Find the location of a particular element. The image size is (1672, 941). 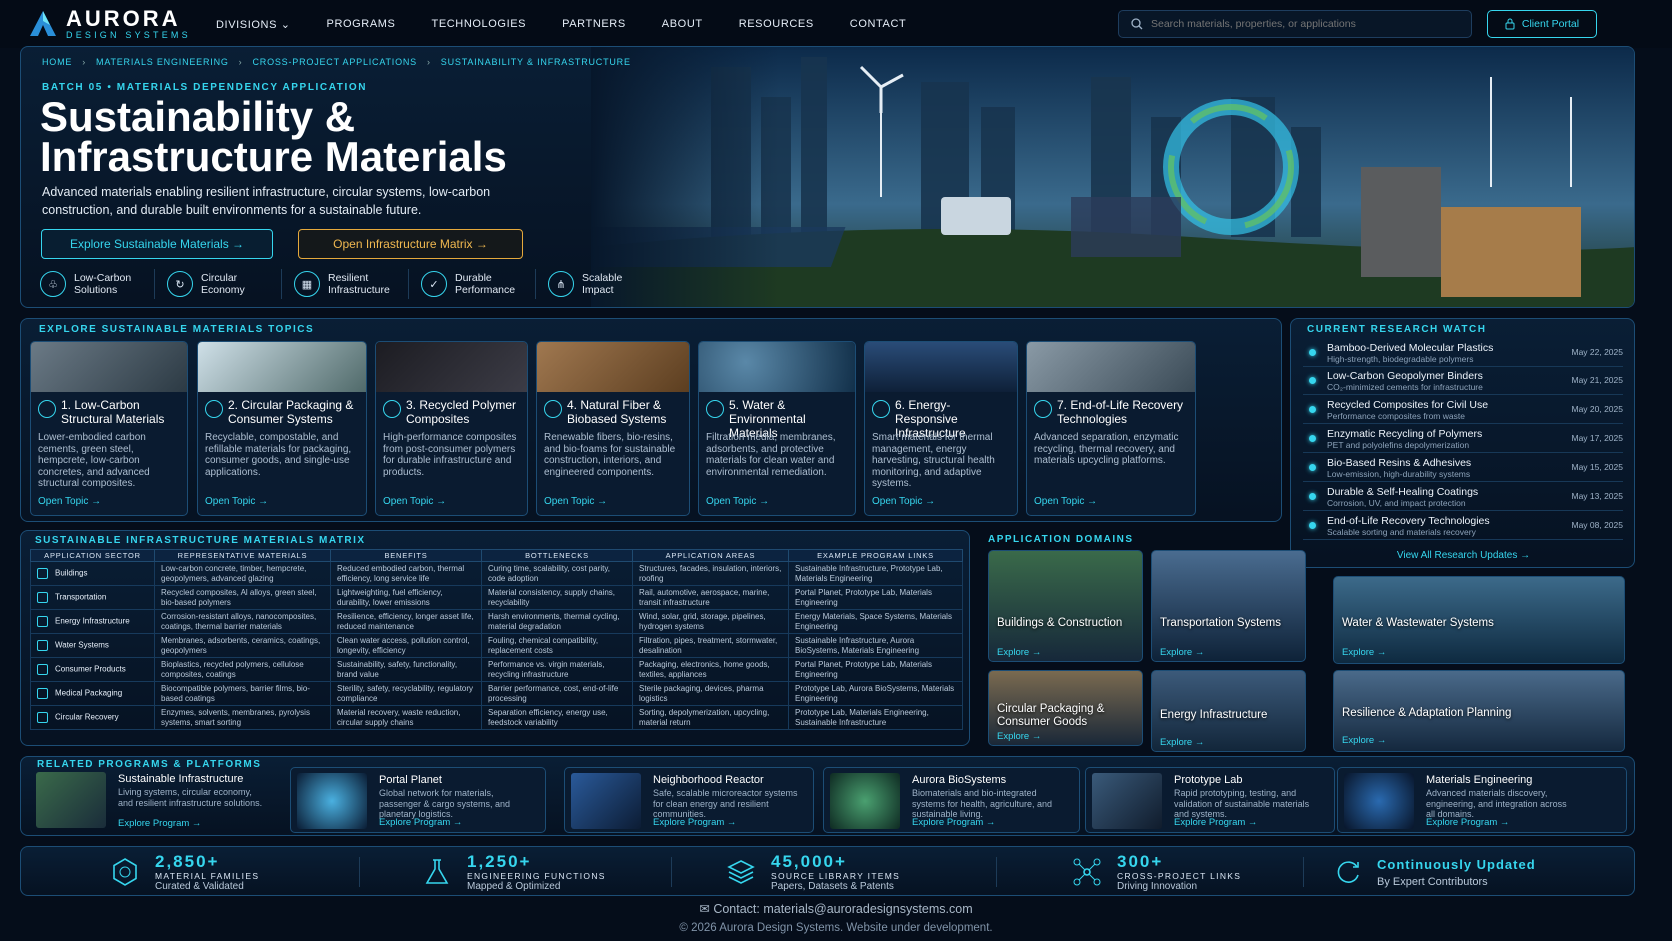

open-infrastructure-matrix-button: Open Infrastructure Matrix → is located at coordinates (410, 244).